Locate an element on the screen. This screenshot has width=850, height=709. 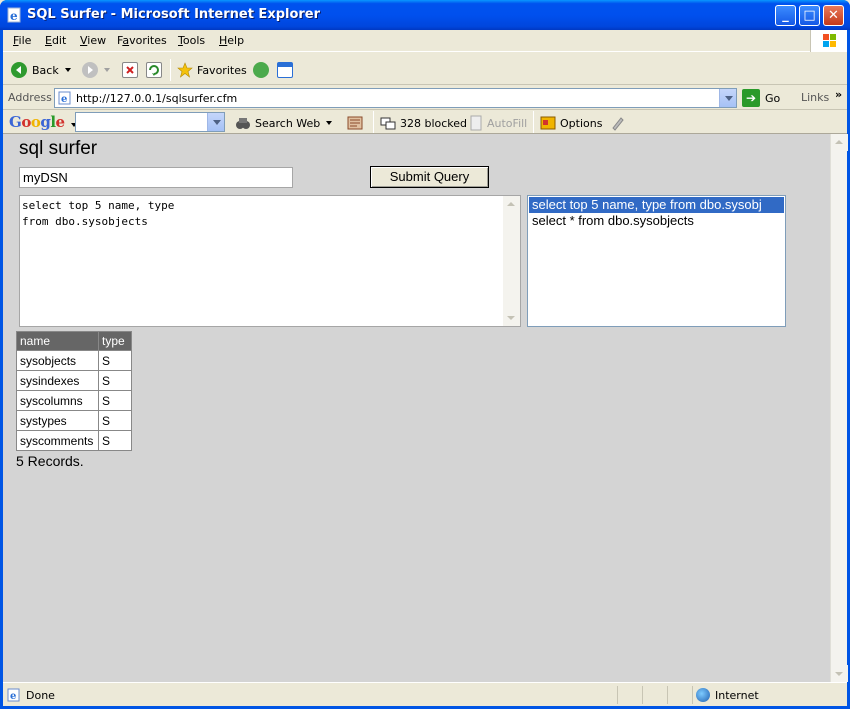
cell-name: syscomments is located at coordinates (57, 440).